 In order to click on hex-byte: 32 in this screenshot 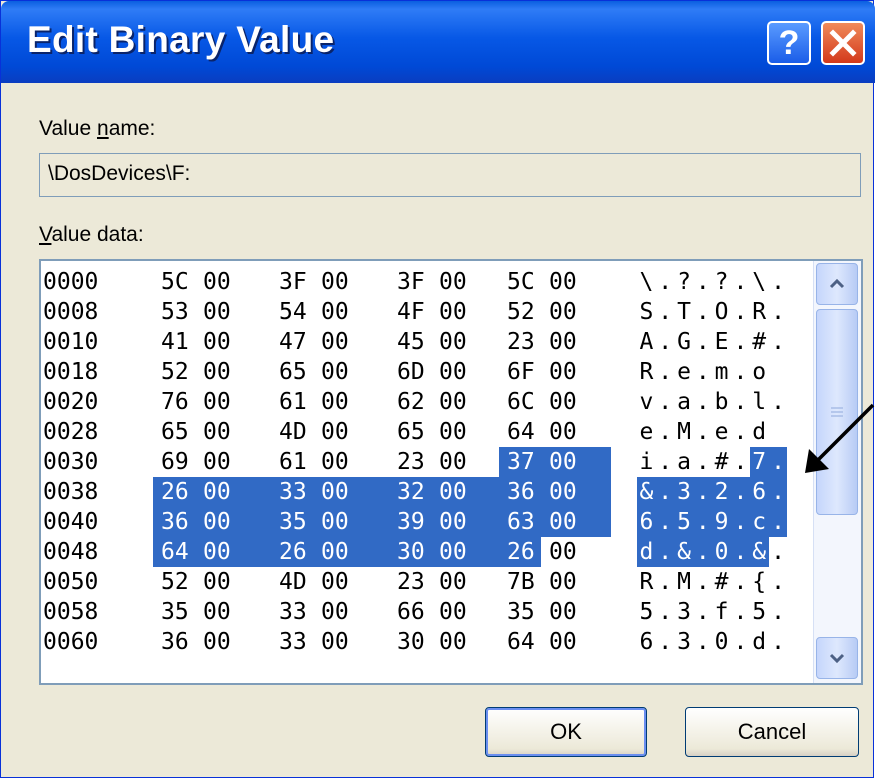, I will do `click(410, 492)`.